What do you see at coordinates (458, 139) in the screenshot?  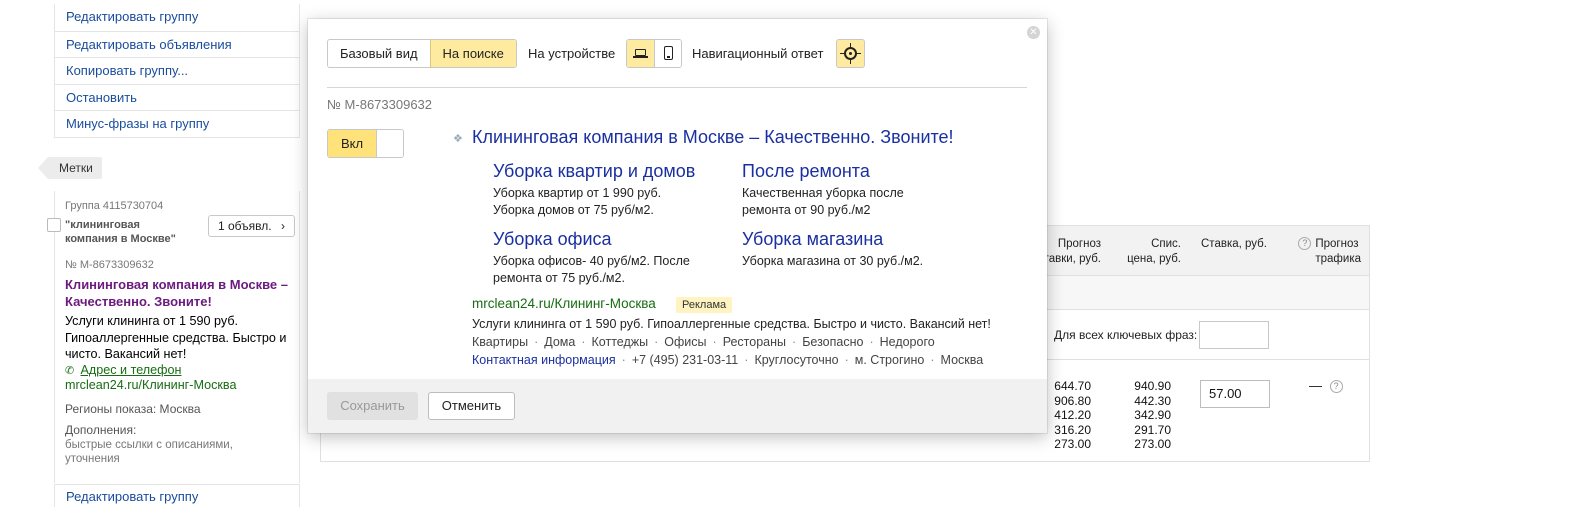 I see `favicon-icon: ❖` at bounding box center [458, 139].